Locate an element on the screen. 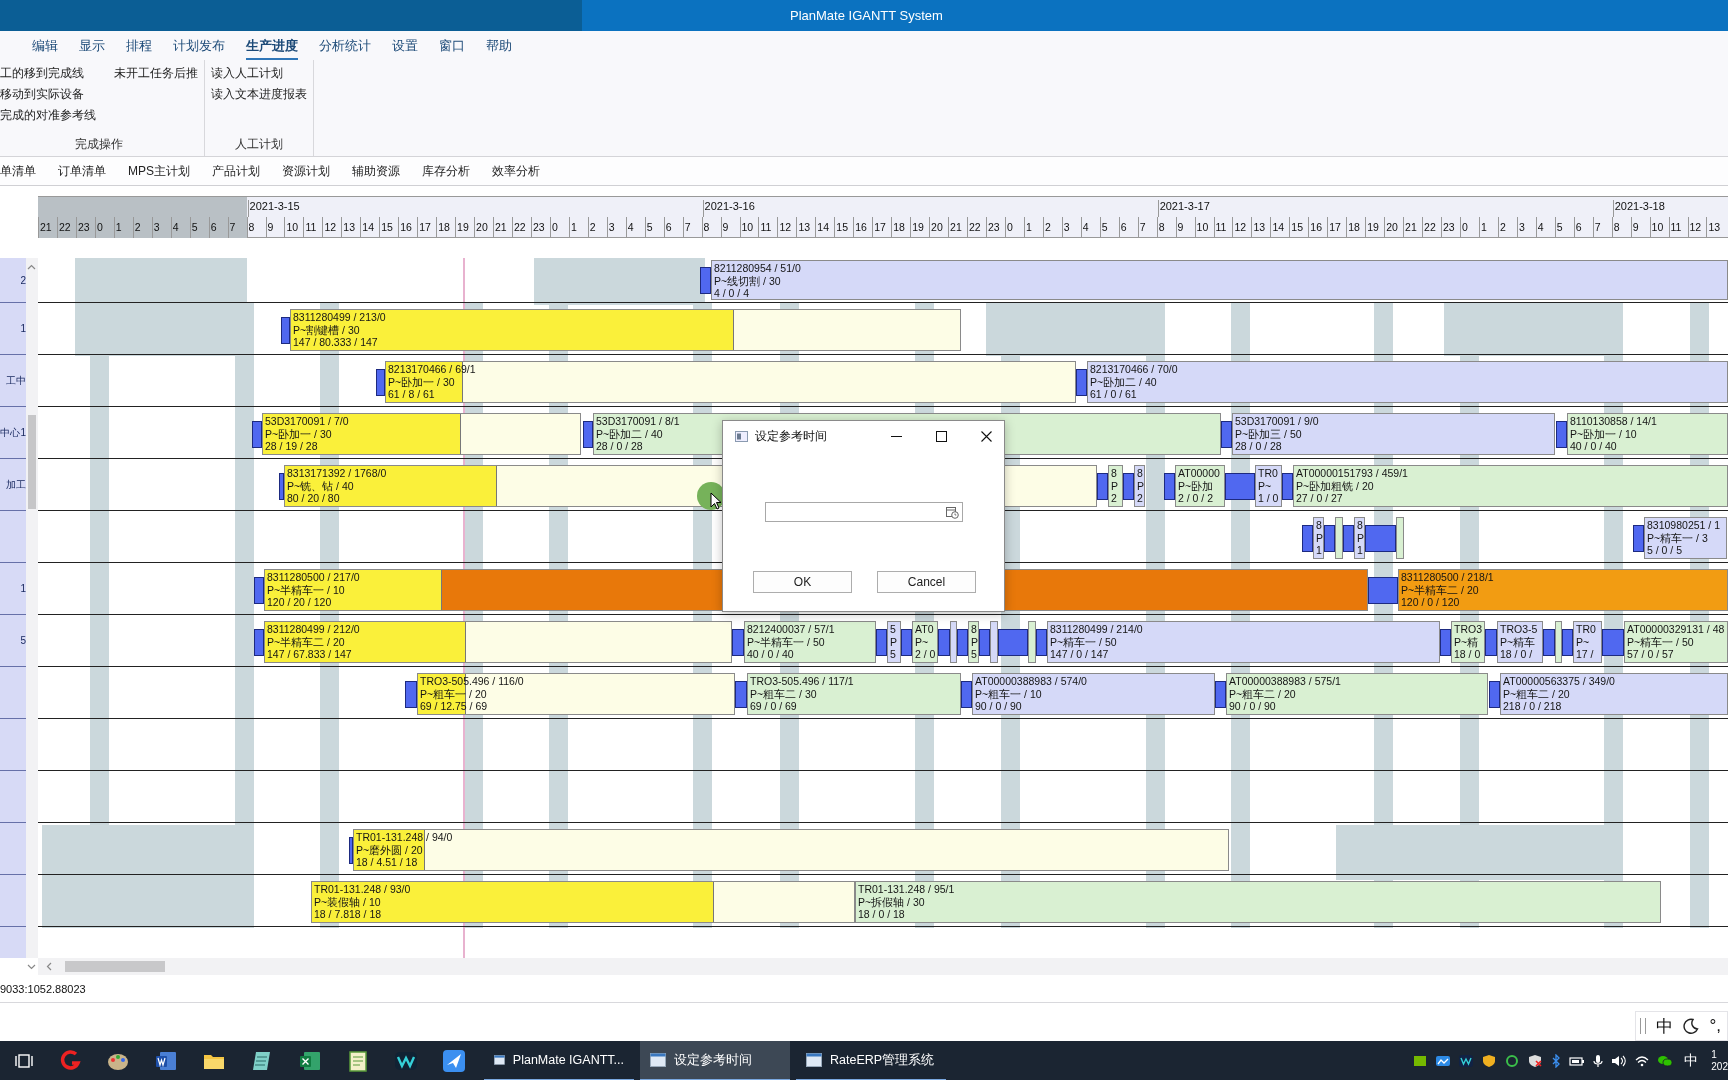 The image size is (1728, 1080). task-label: AT0 is located at coordinates (924, 629).